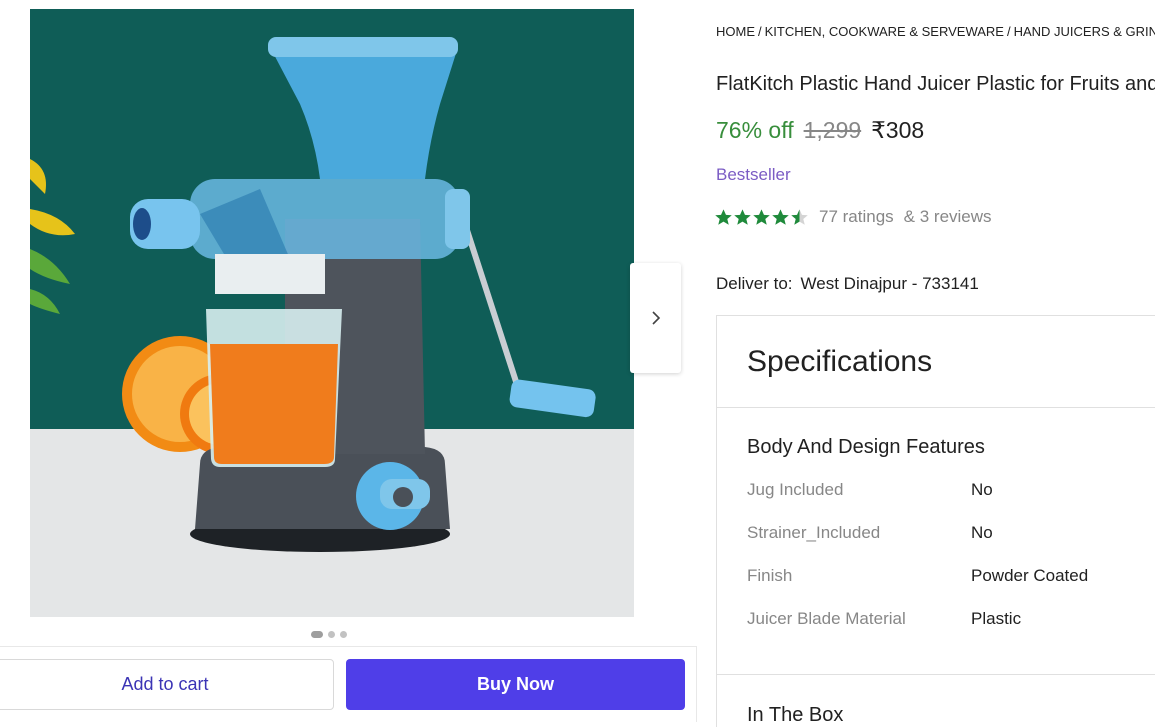  What do you see at coordinates (1084, 31) in the screenshot?
I see `breadcrumb-hand-juicers: HAND JUICERS & GRINDERS` at bounding box center [1084, 31].